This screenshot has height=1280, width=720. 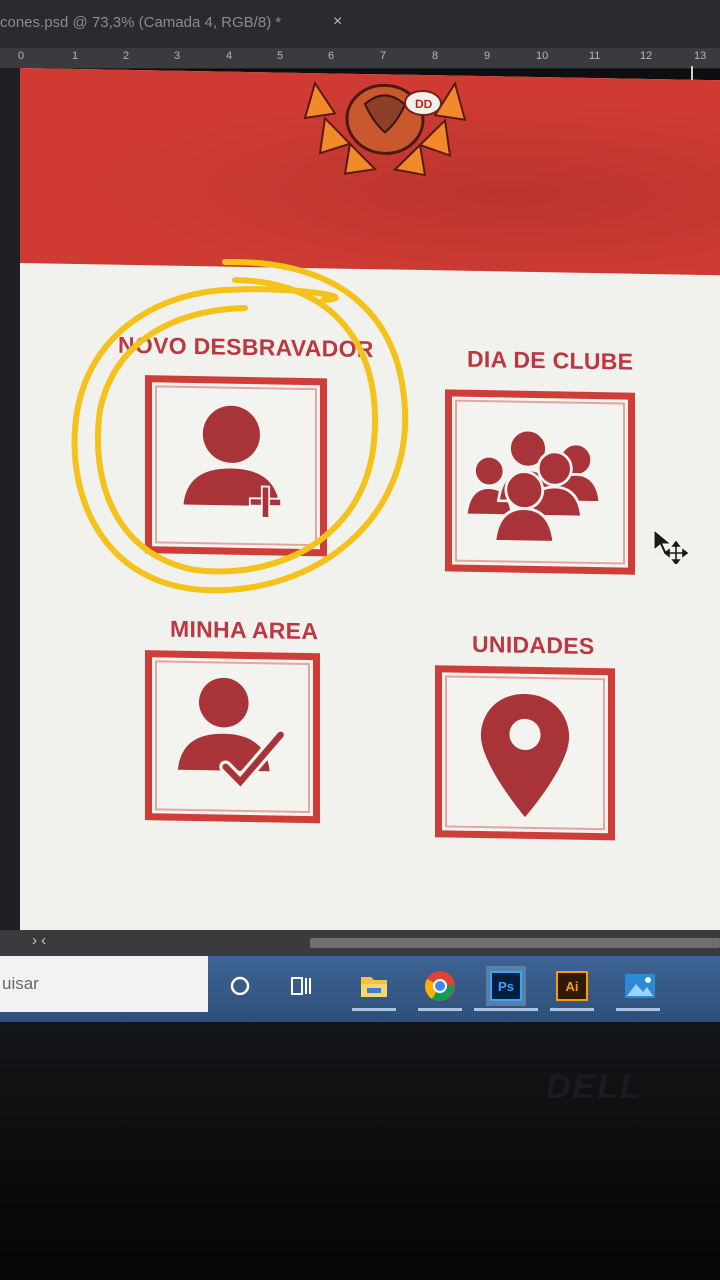 I want to click on task-view-icon, so click(x=302, y=986).